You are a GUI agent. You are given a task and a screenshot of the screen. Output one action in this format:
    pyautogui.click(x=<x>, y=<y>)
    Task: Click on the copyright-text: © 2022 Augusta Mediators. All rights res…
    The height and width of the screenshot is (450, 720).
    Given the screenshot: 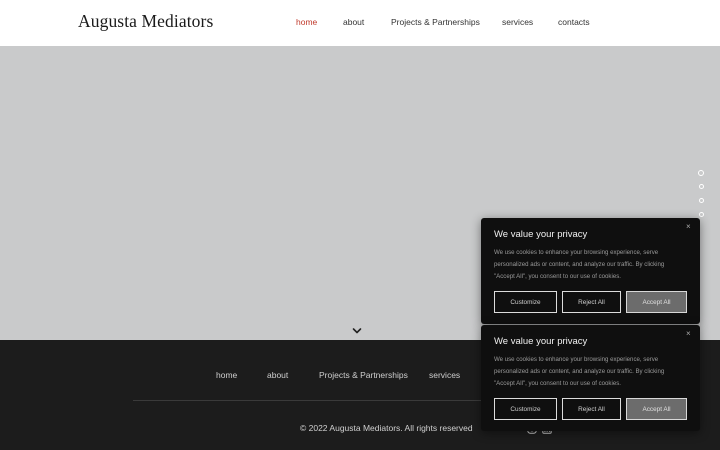 What is the action you would take?
    pyautogui.click(x=386, y=428)
    